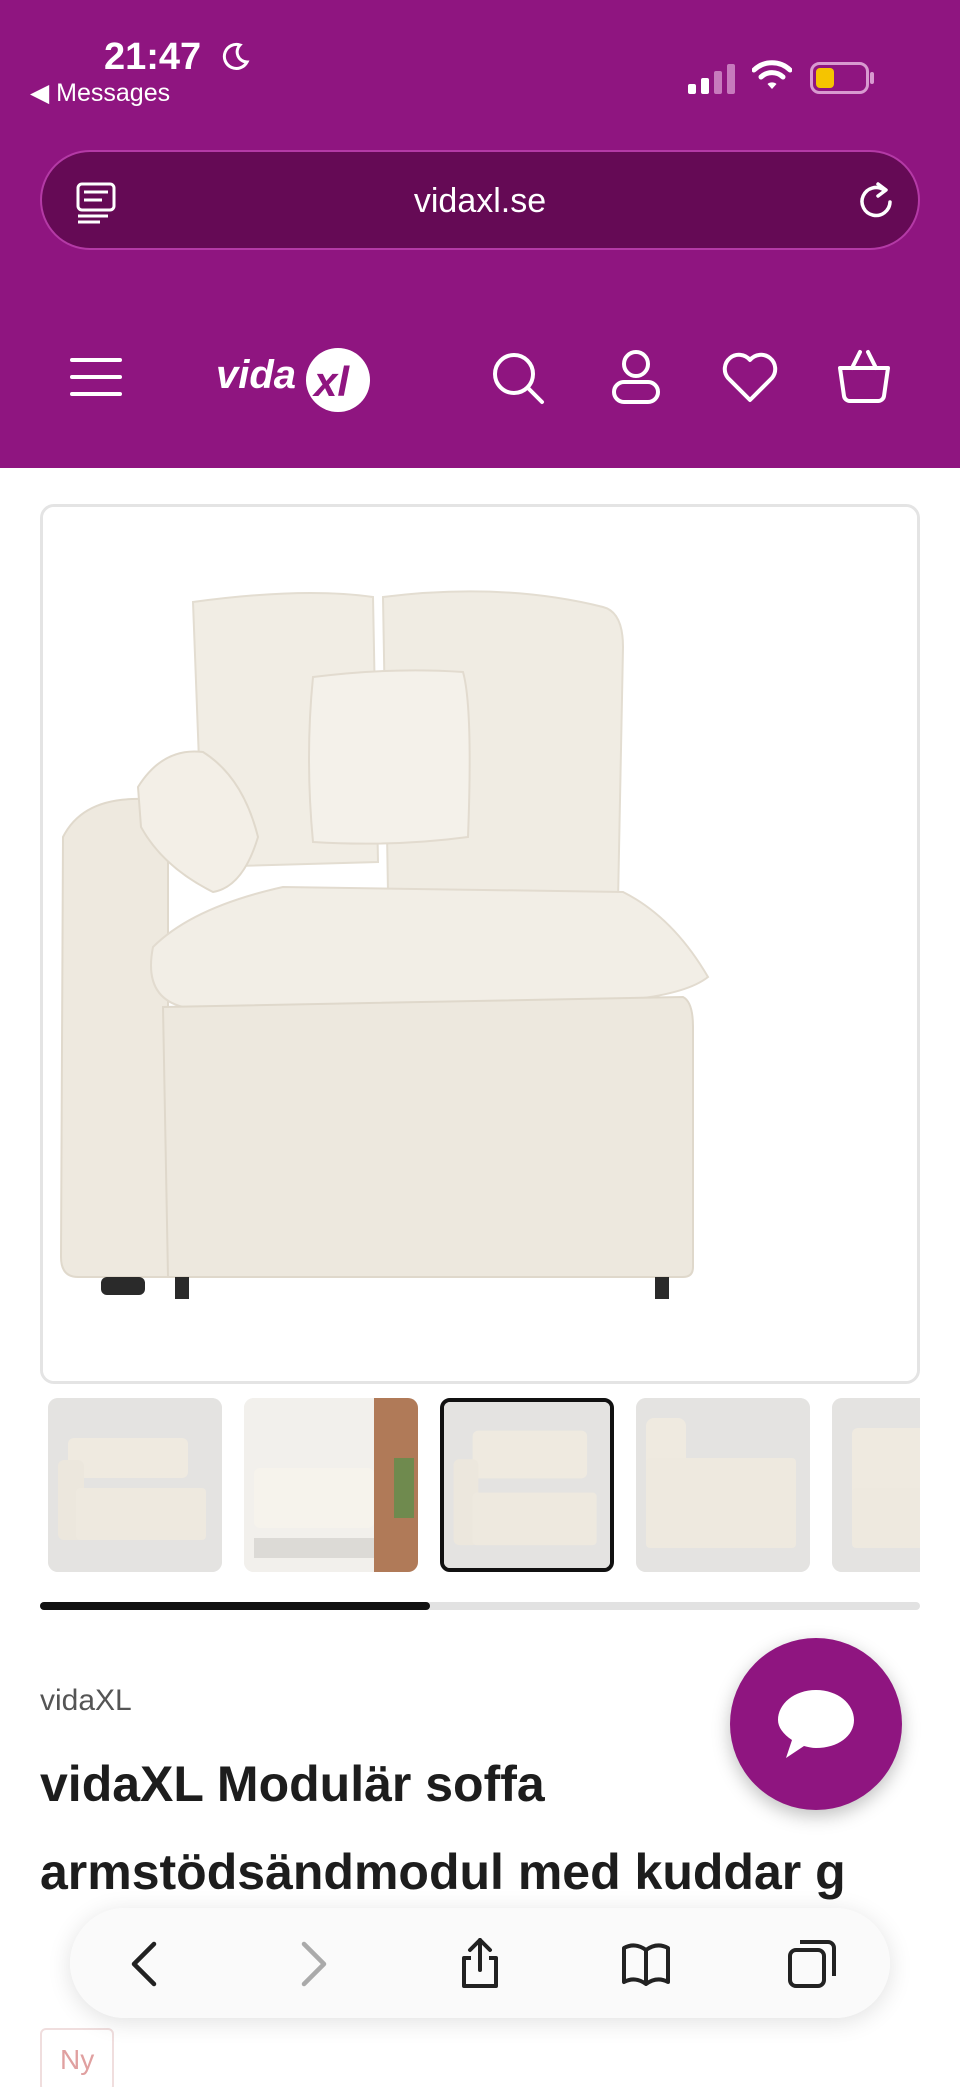 Image resolution: width=960 pixels, height=2087 pixels. Describe the element at coordinates (750, 377) in the screenshot. I see `heart-icon` at that location.